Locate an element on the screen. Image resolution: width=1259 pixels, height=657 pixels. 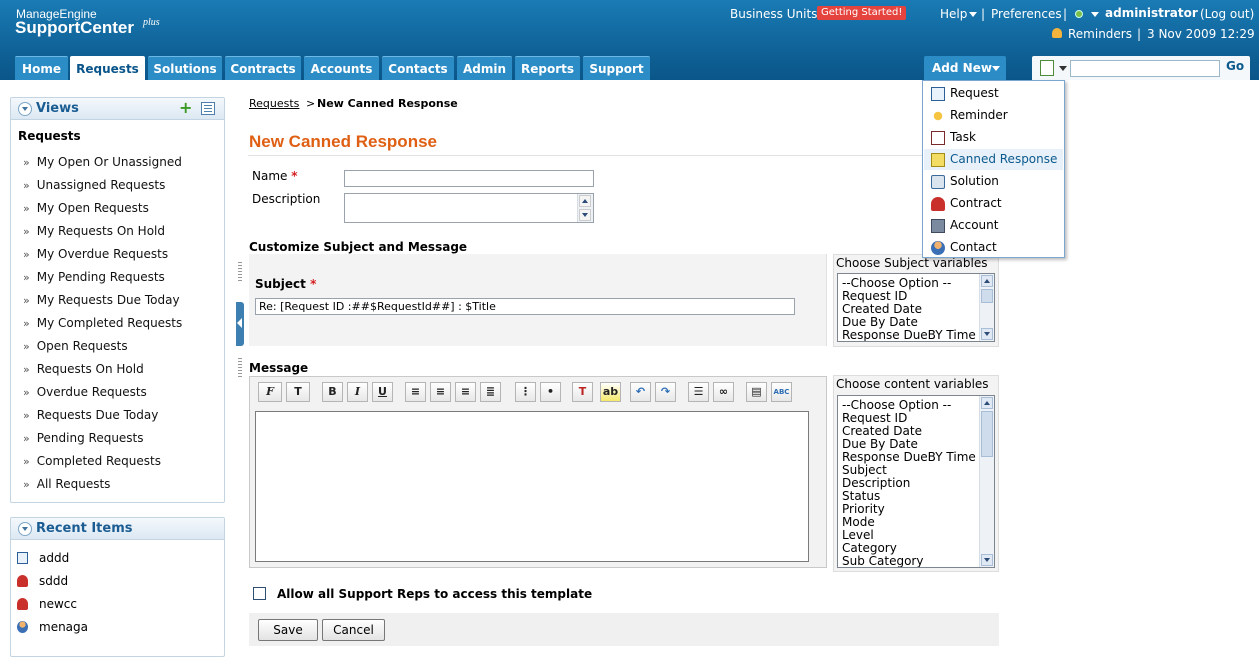
reminder-icon is located at coordinates (938, 116).